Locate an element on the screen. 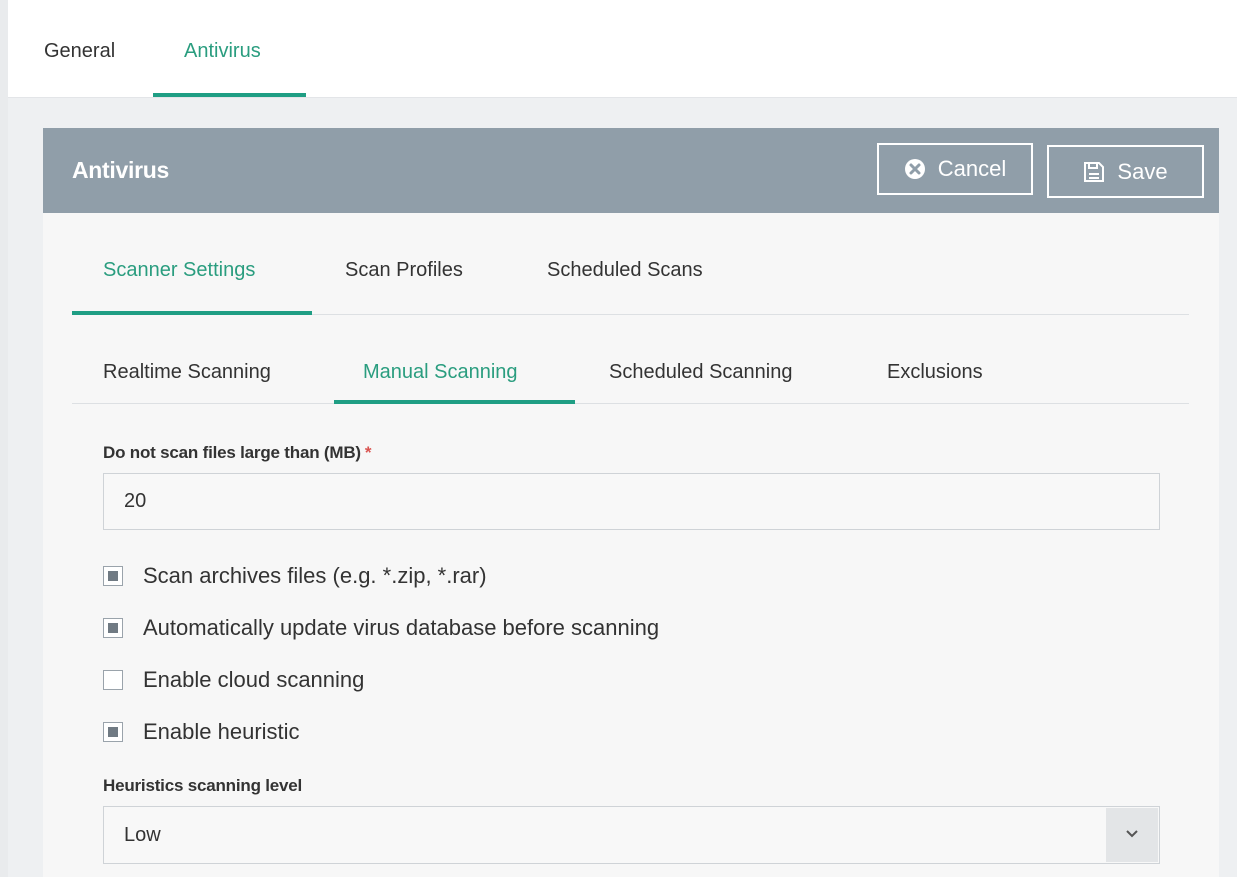  cloud-scanning-label: Enable cloud scanning is located at coordinates (254, 679).